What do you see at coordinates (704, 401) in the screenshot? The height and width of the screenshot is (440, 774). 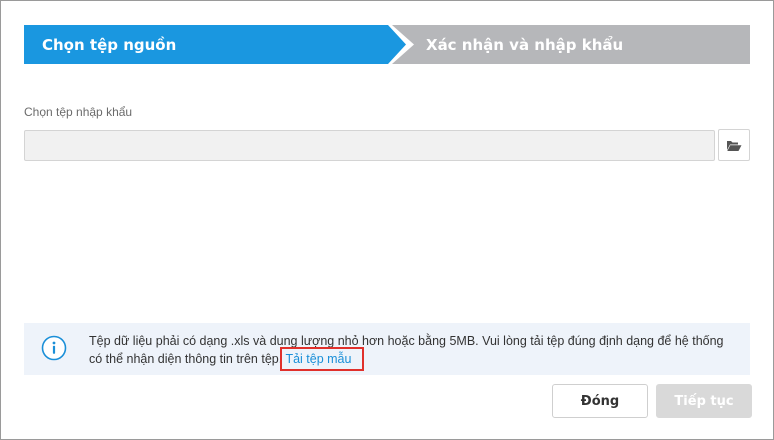 I see `next-button: Tiếp tục` at bounding box center [704, 401].